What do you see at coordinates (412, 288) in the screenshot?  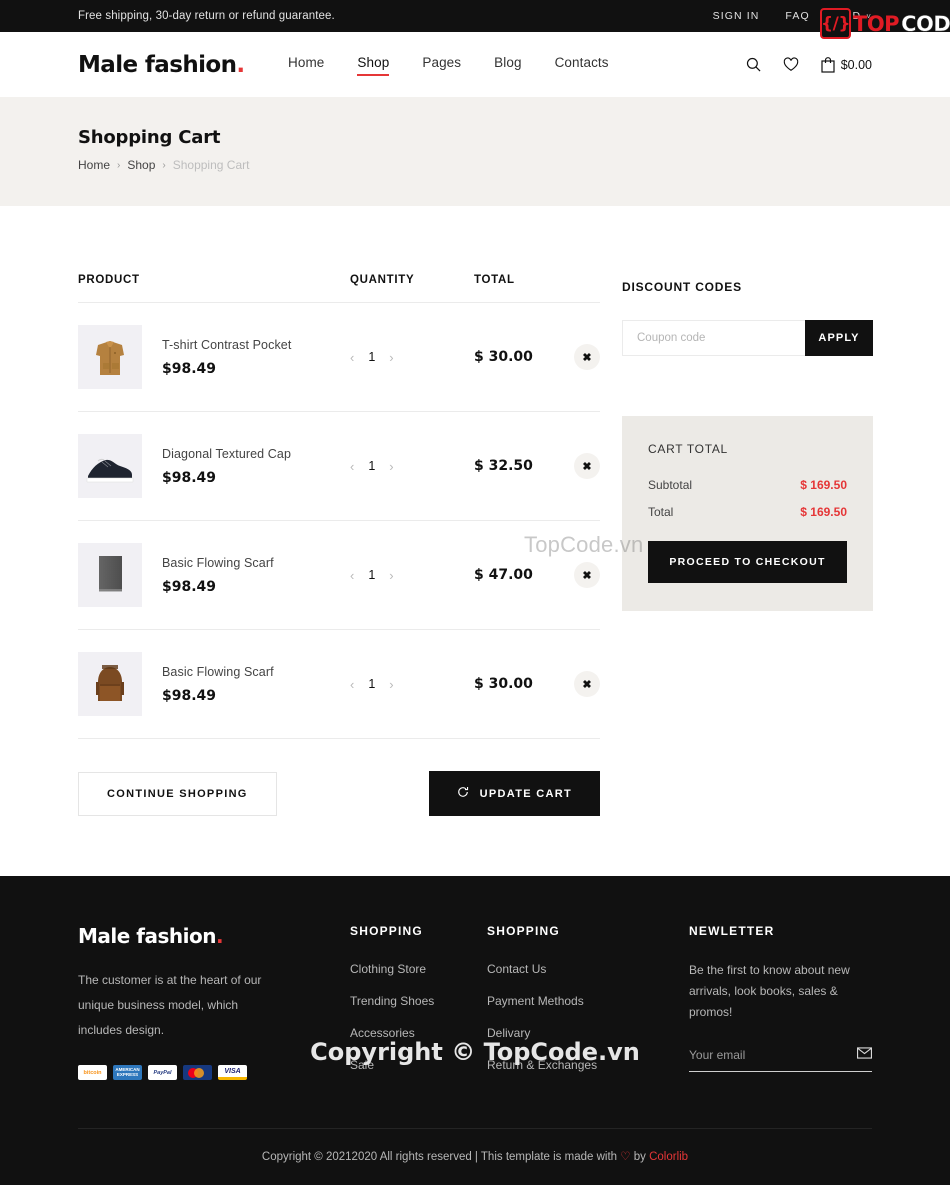 I see `column-header-quantity: QUANTITY` at bounding box center [412, 288].